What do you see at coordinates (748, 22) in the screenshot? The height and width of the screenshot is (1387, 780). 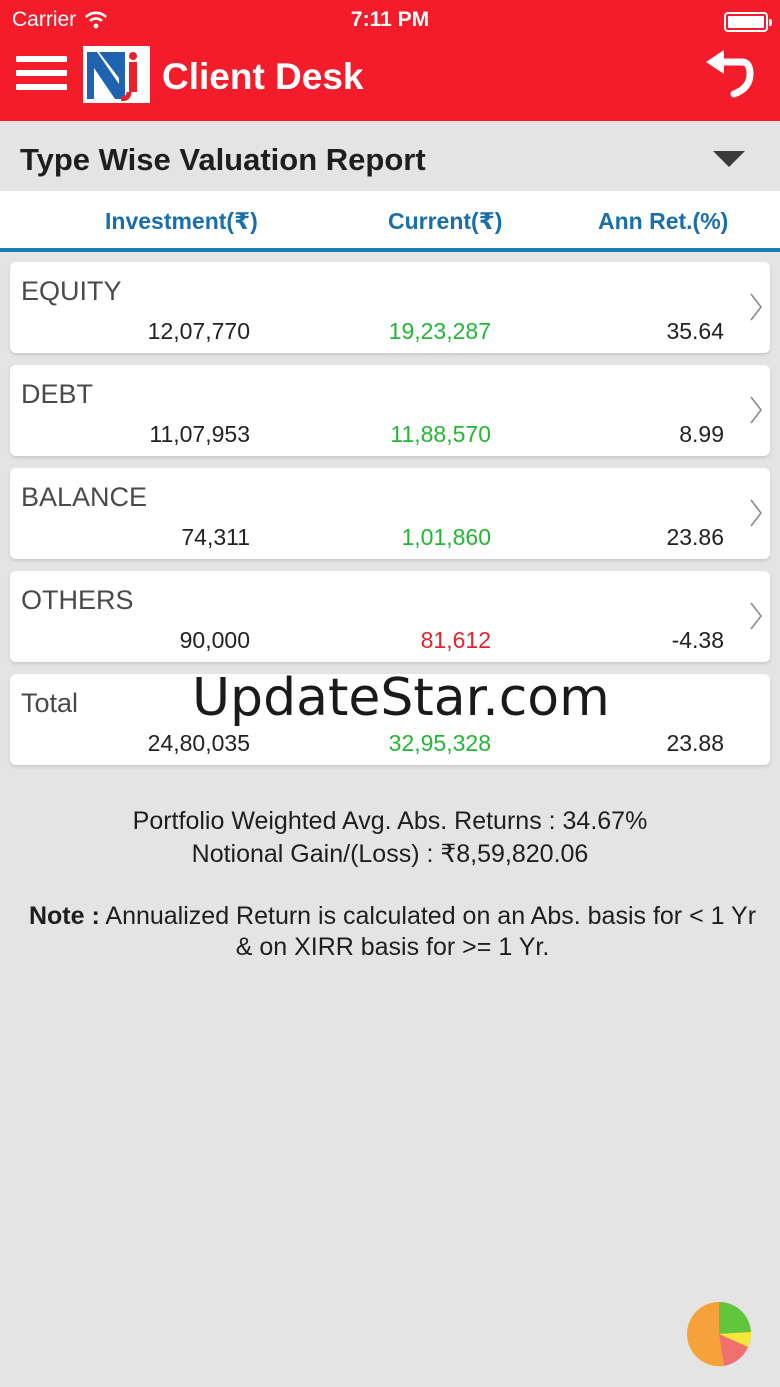 I see `battery-icon` at bounding box center [748, 22].